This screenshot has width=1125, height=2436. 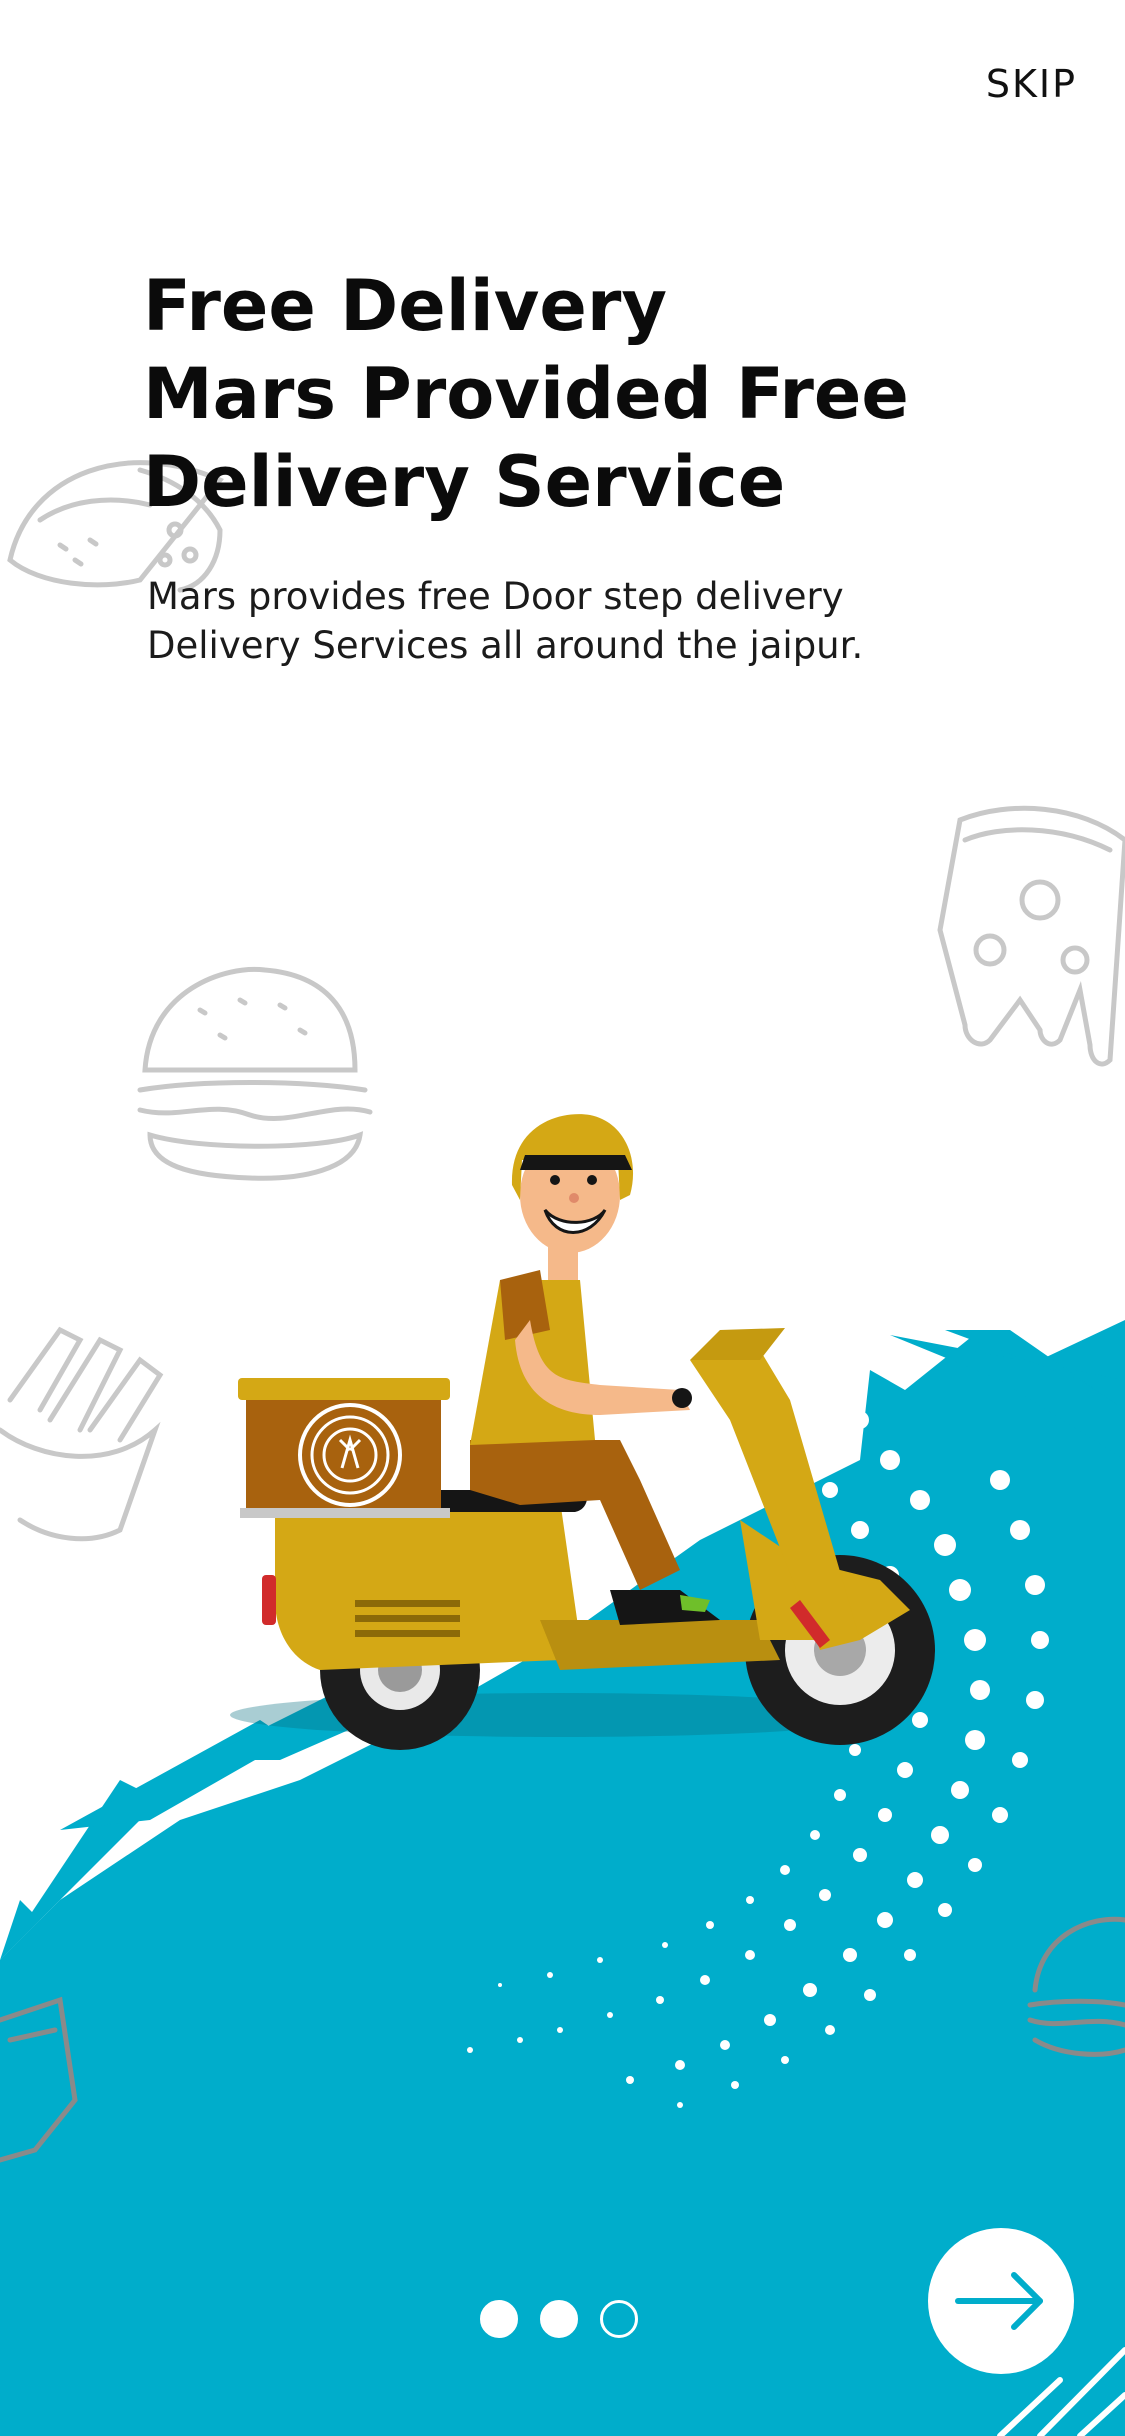 What do you see at coordinates (405, 306) in the screenshot?
I see `title-line: Free Delivery` at bounding box center [405, 306].